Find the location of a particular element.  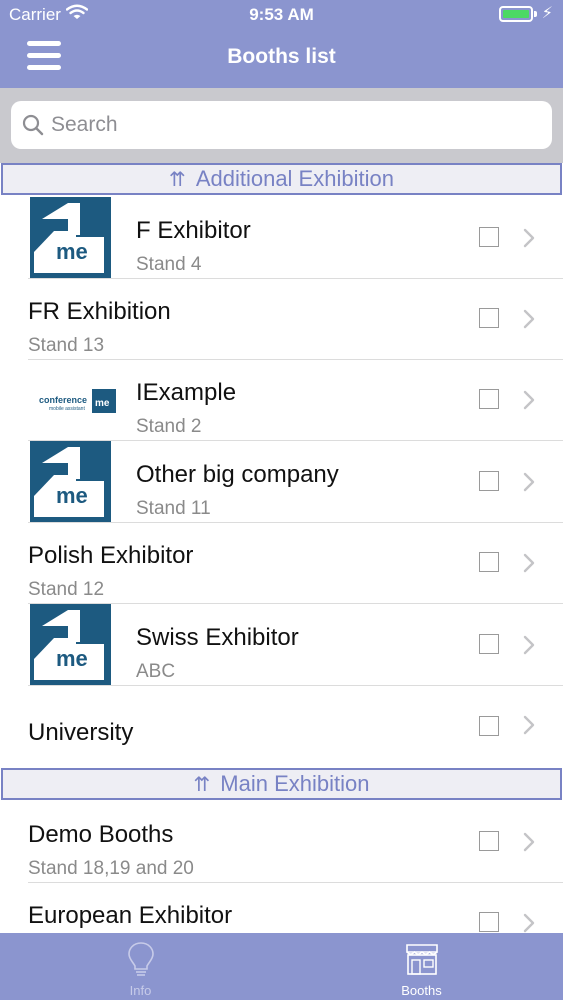

search-icon is located at coordinates (33, 127).